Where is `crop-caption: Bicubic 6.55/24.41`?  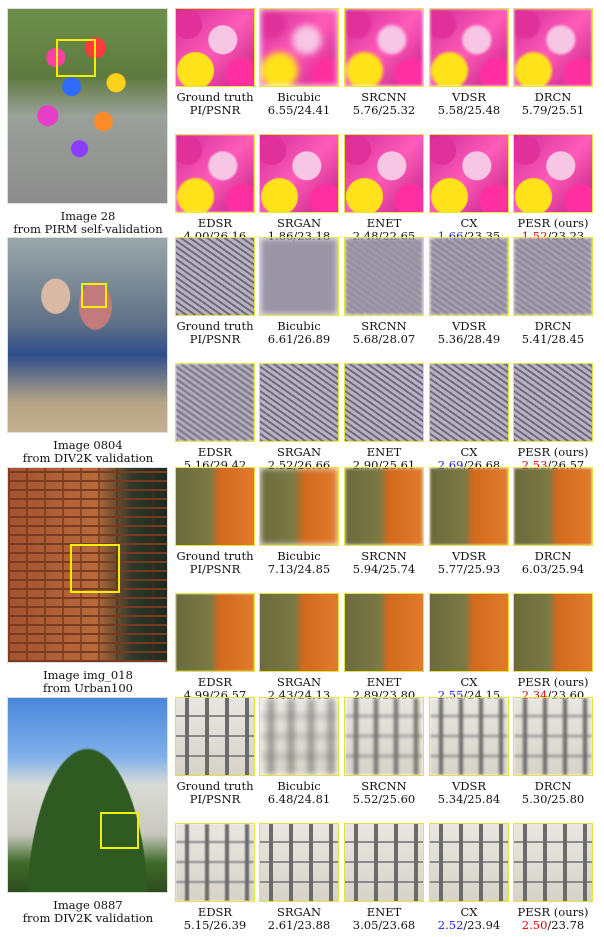 crop-caption: Bicubic 6.55/24.41 is located at coordinates (299, 104).